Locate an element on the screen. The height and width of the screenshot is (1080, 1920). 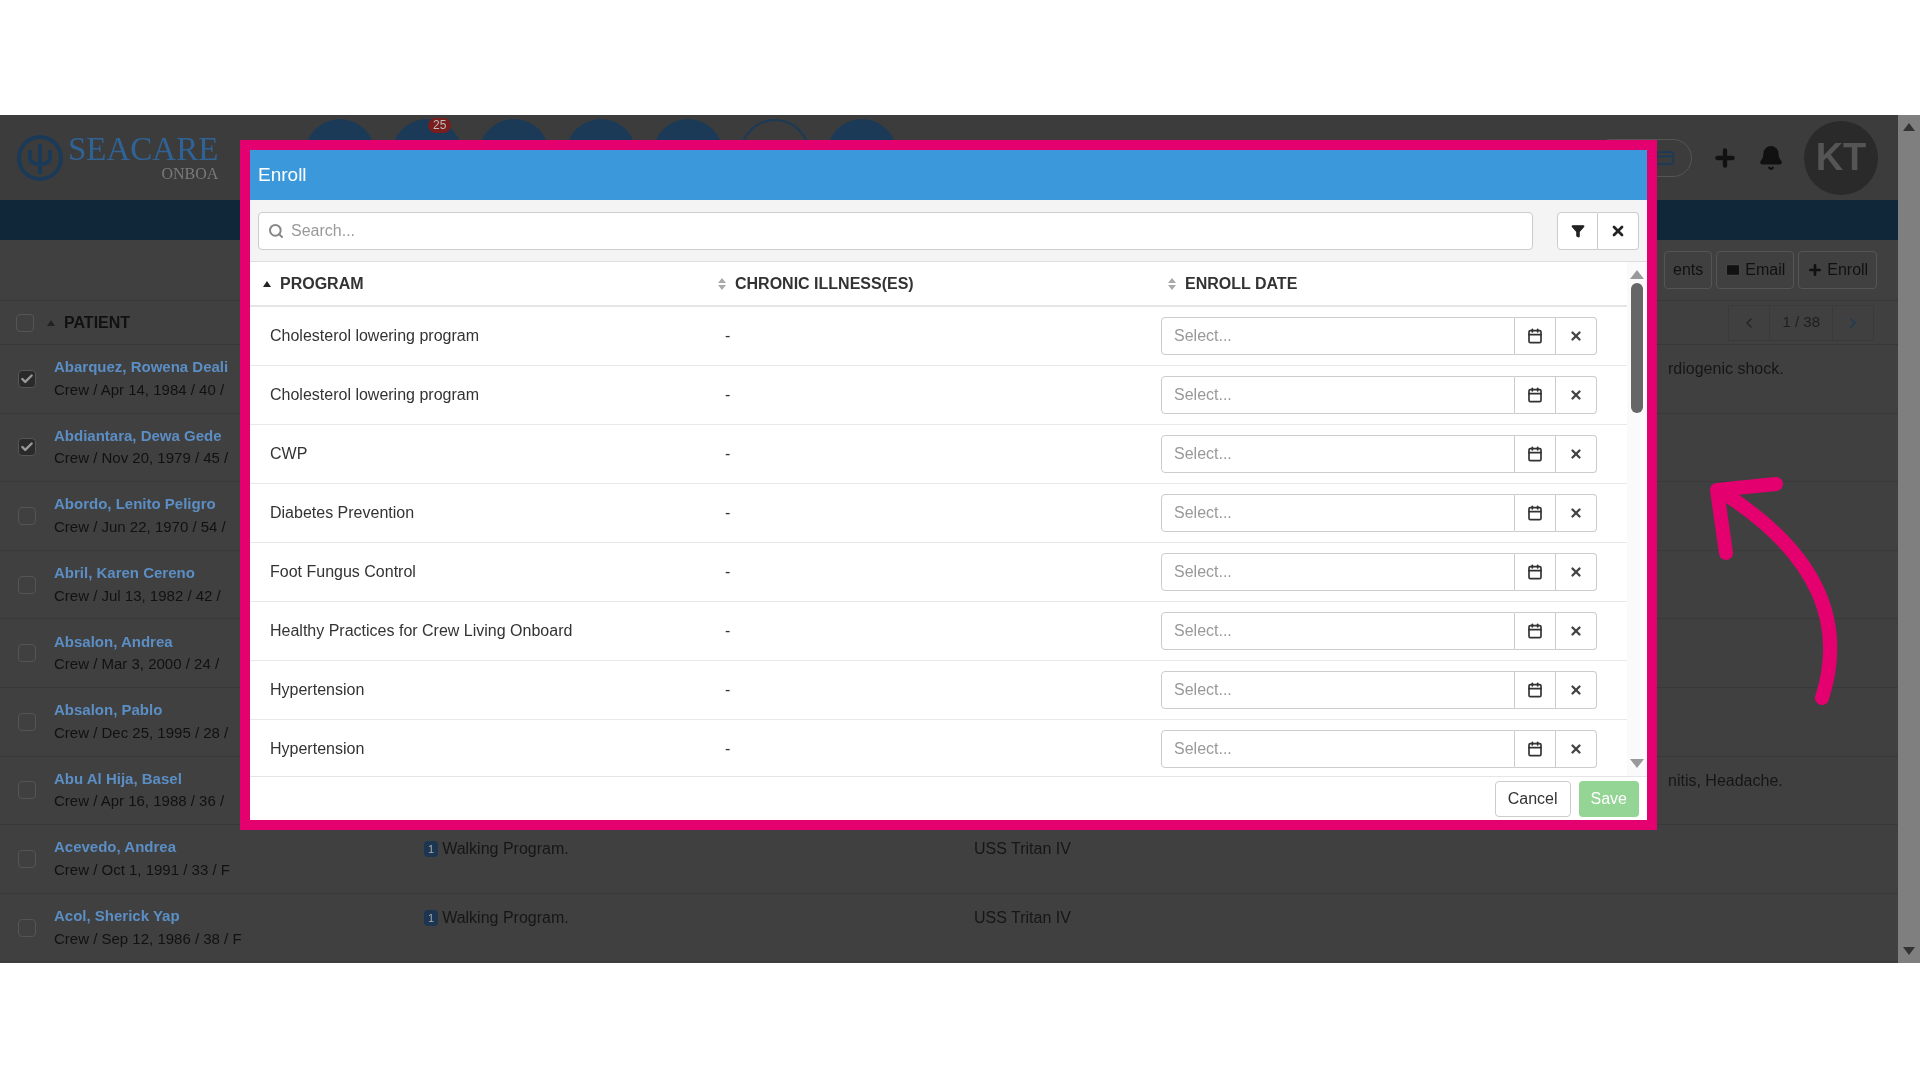
search-icon is located at coordinates (276, 230).